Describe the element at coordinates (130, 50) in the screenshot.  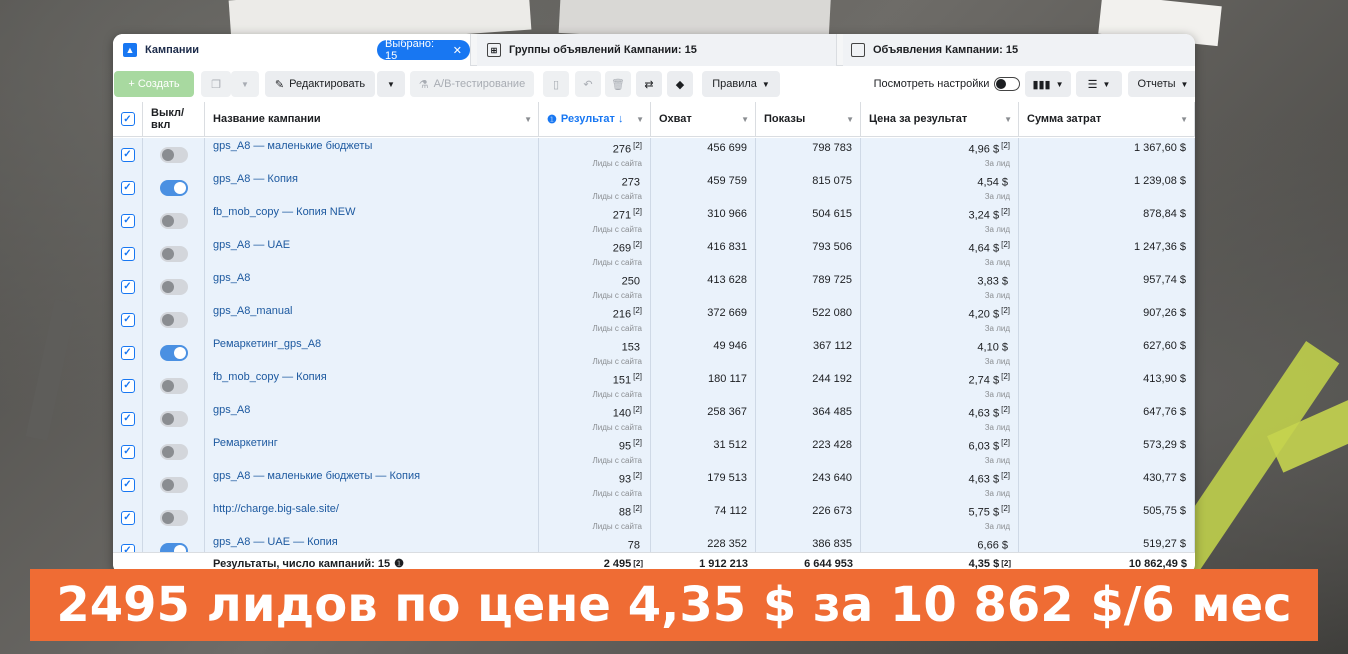
I see `campaign-icon: ▲` at that location.